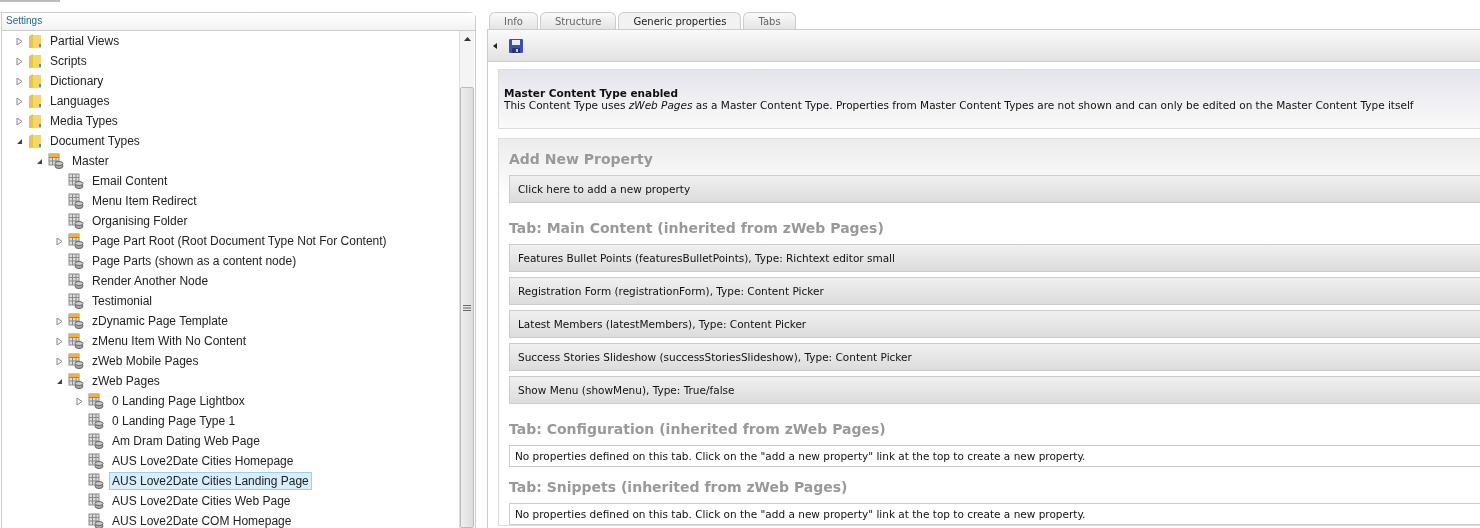 This screenshot has width=1480, height=528. What do you see at coordinates (203, 461) in the screenshot?
I see `tree-item: AUS Love2Date Cities Homepage` at bounding box center [203, 461].